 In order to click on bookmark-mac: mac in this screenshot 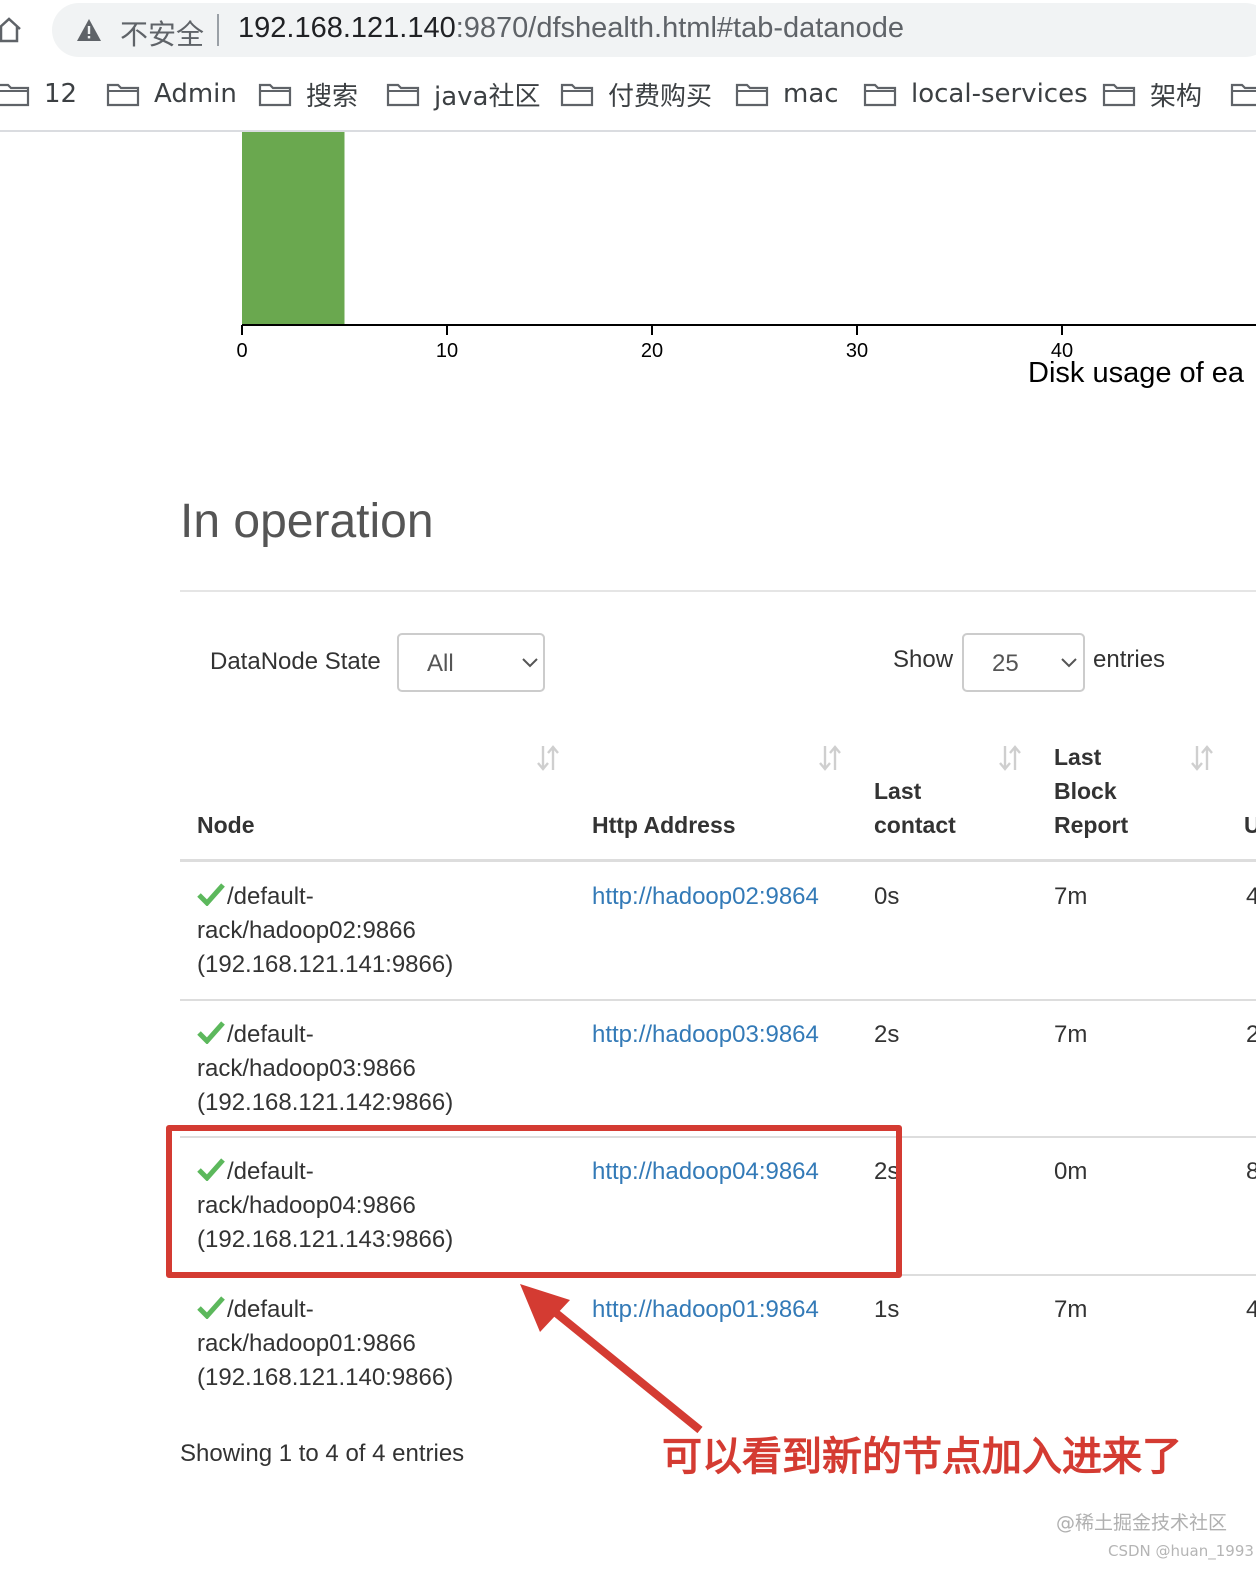, I will do `click(787, 94)`.